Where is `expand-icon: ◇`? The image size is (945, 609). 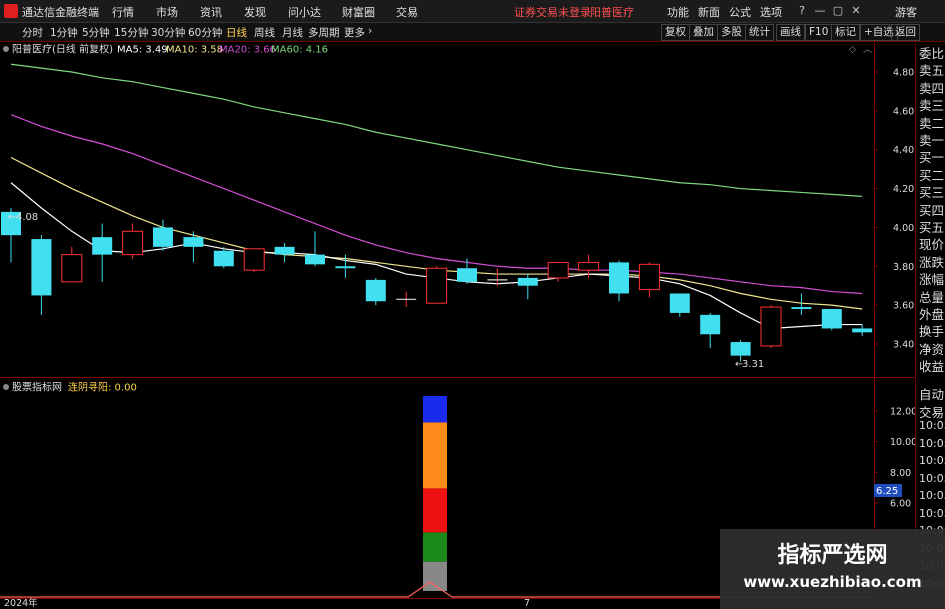 expand-icon: ◇ is located at coordinates (852, 50).